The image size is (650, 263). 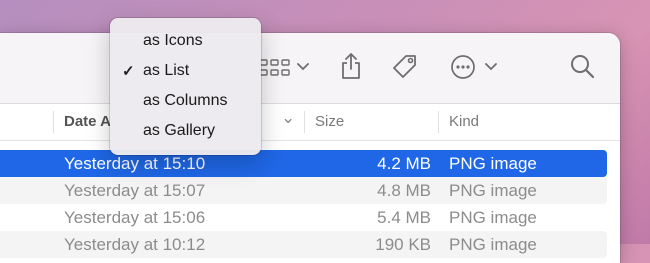 I want to click on size-cell: 4.2 MB, so click(x=404, y=163).